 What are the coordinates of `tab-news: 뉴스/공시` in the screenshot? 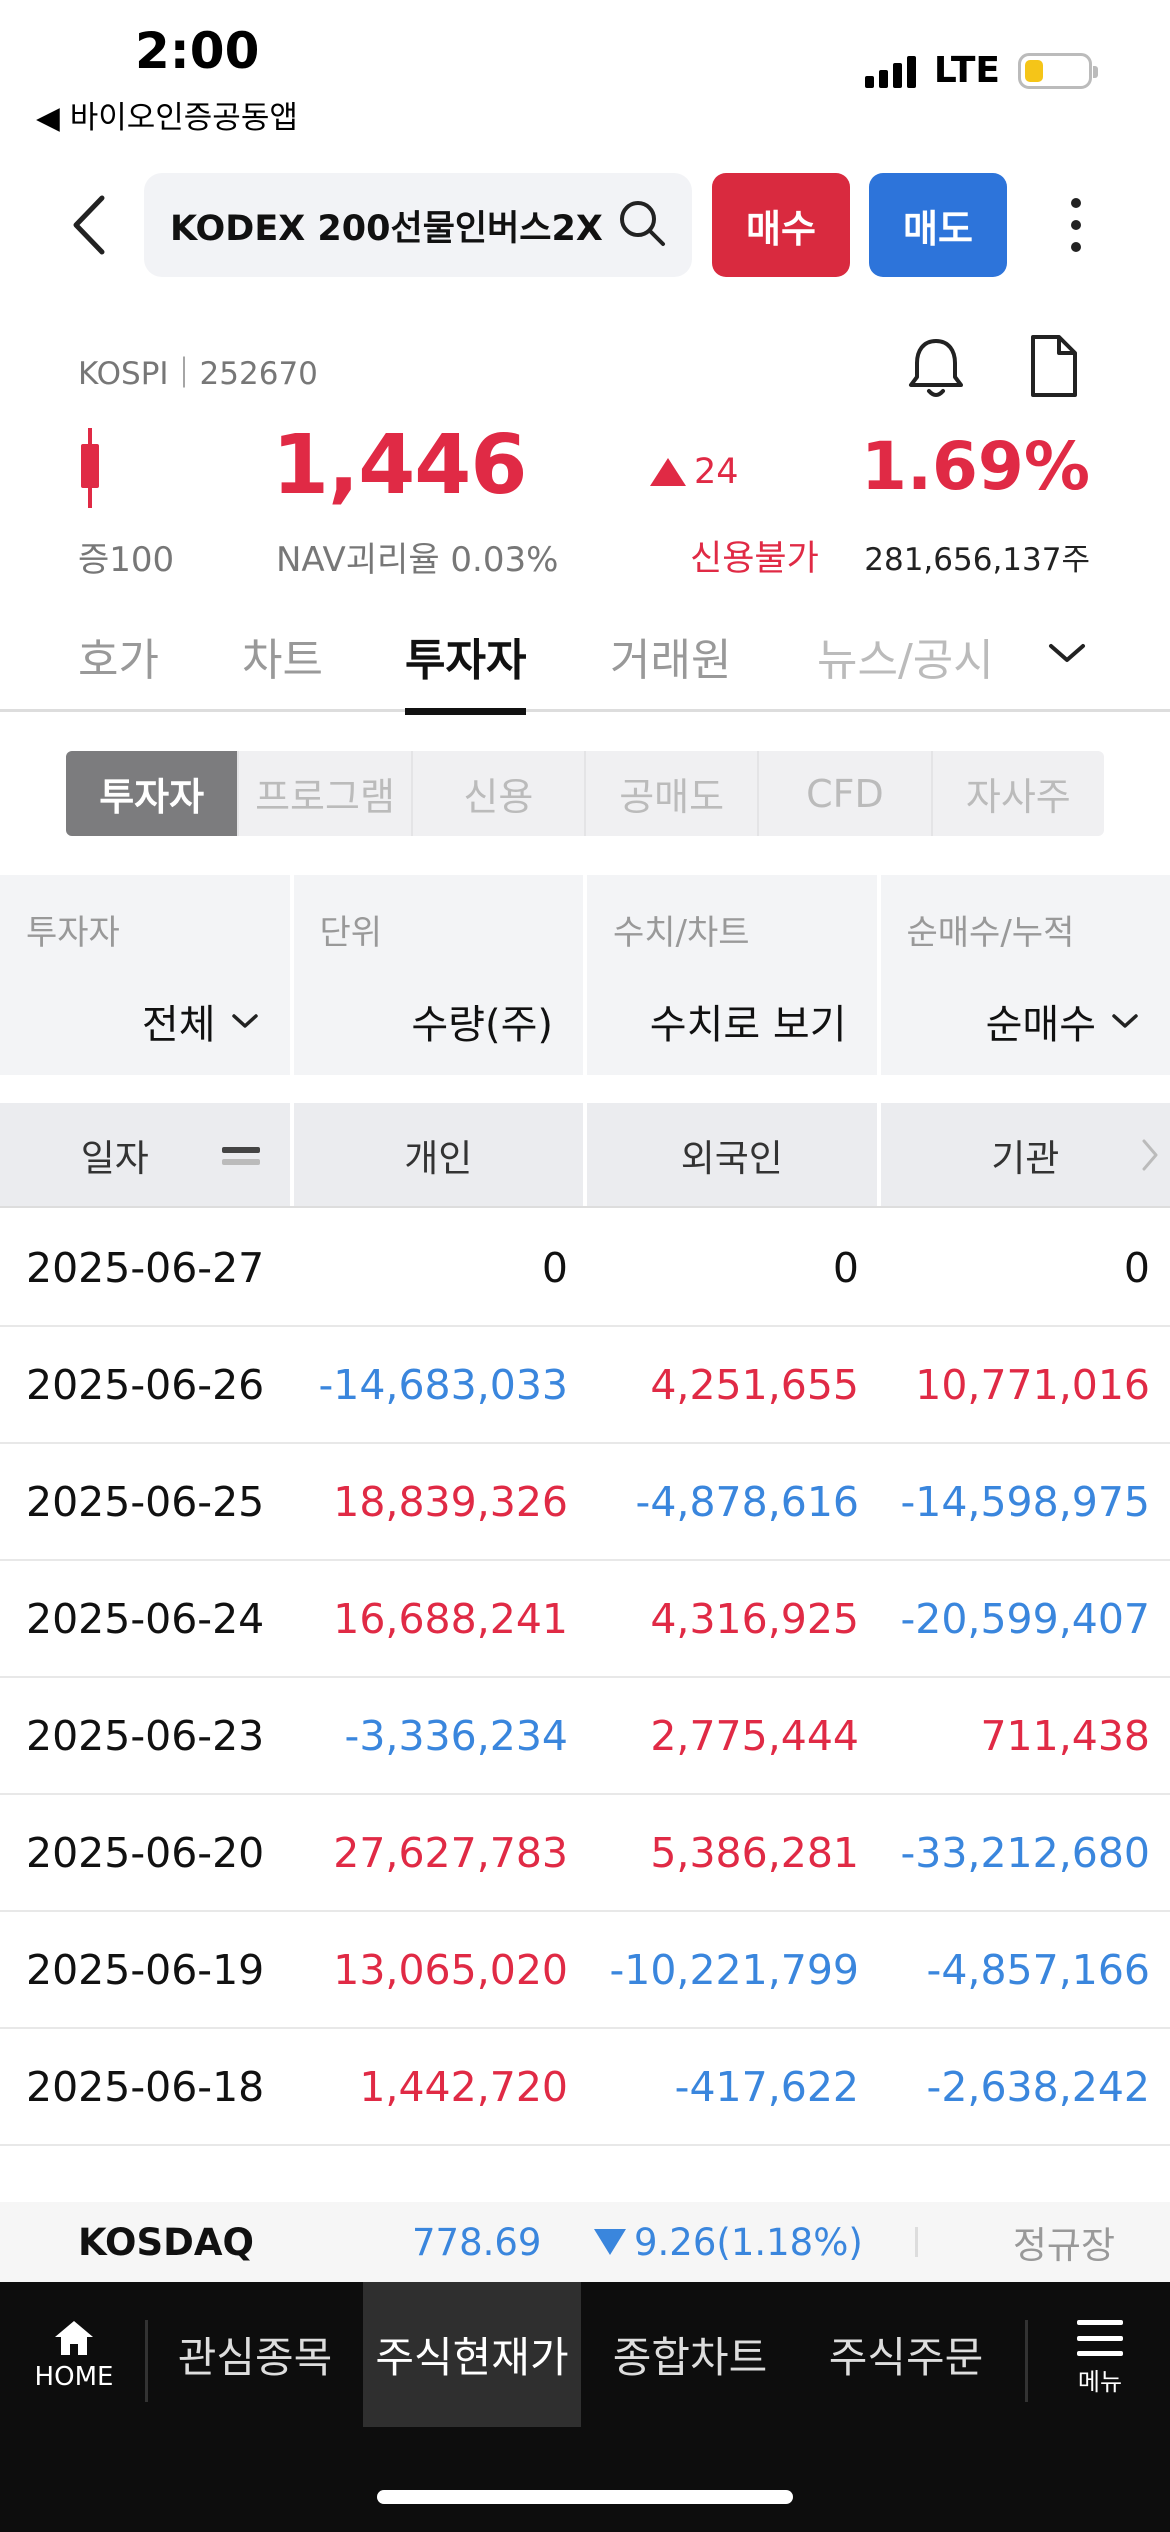 It's located at (912, 661).